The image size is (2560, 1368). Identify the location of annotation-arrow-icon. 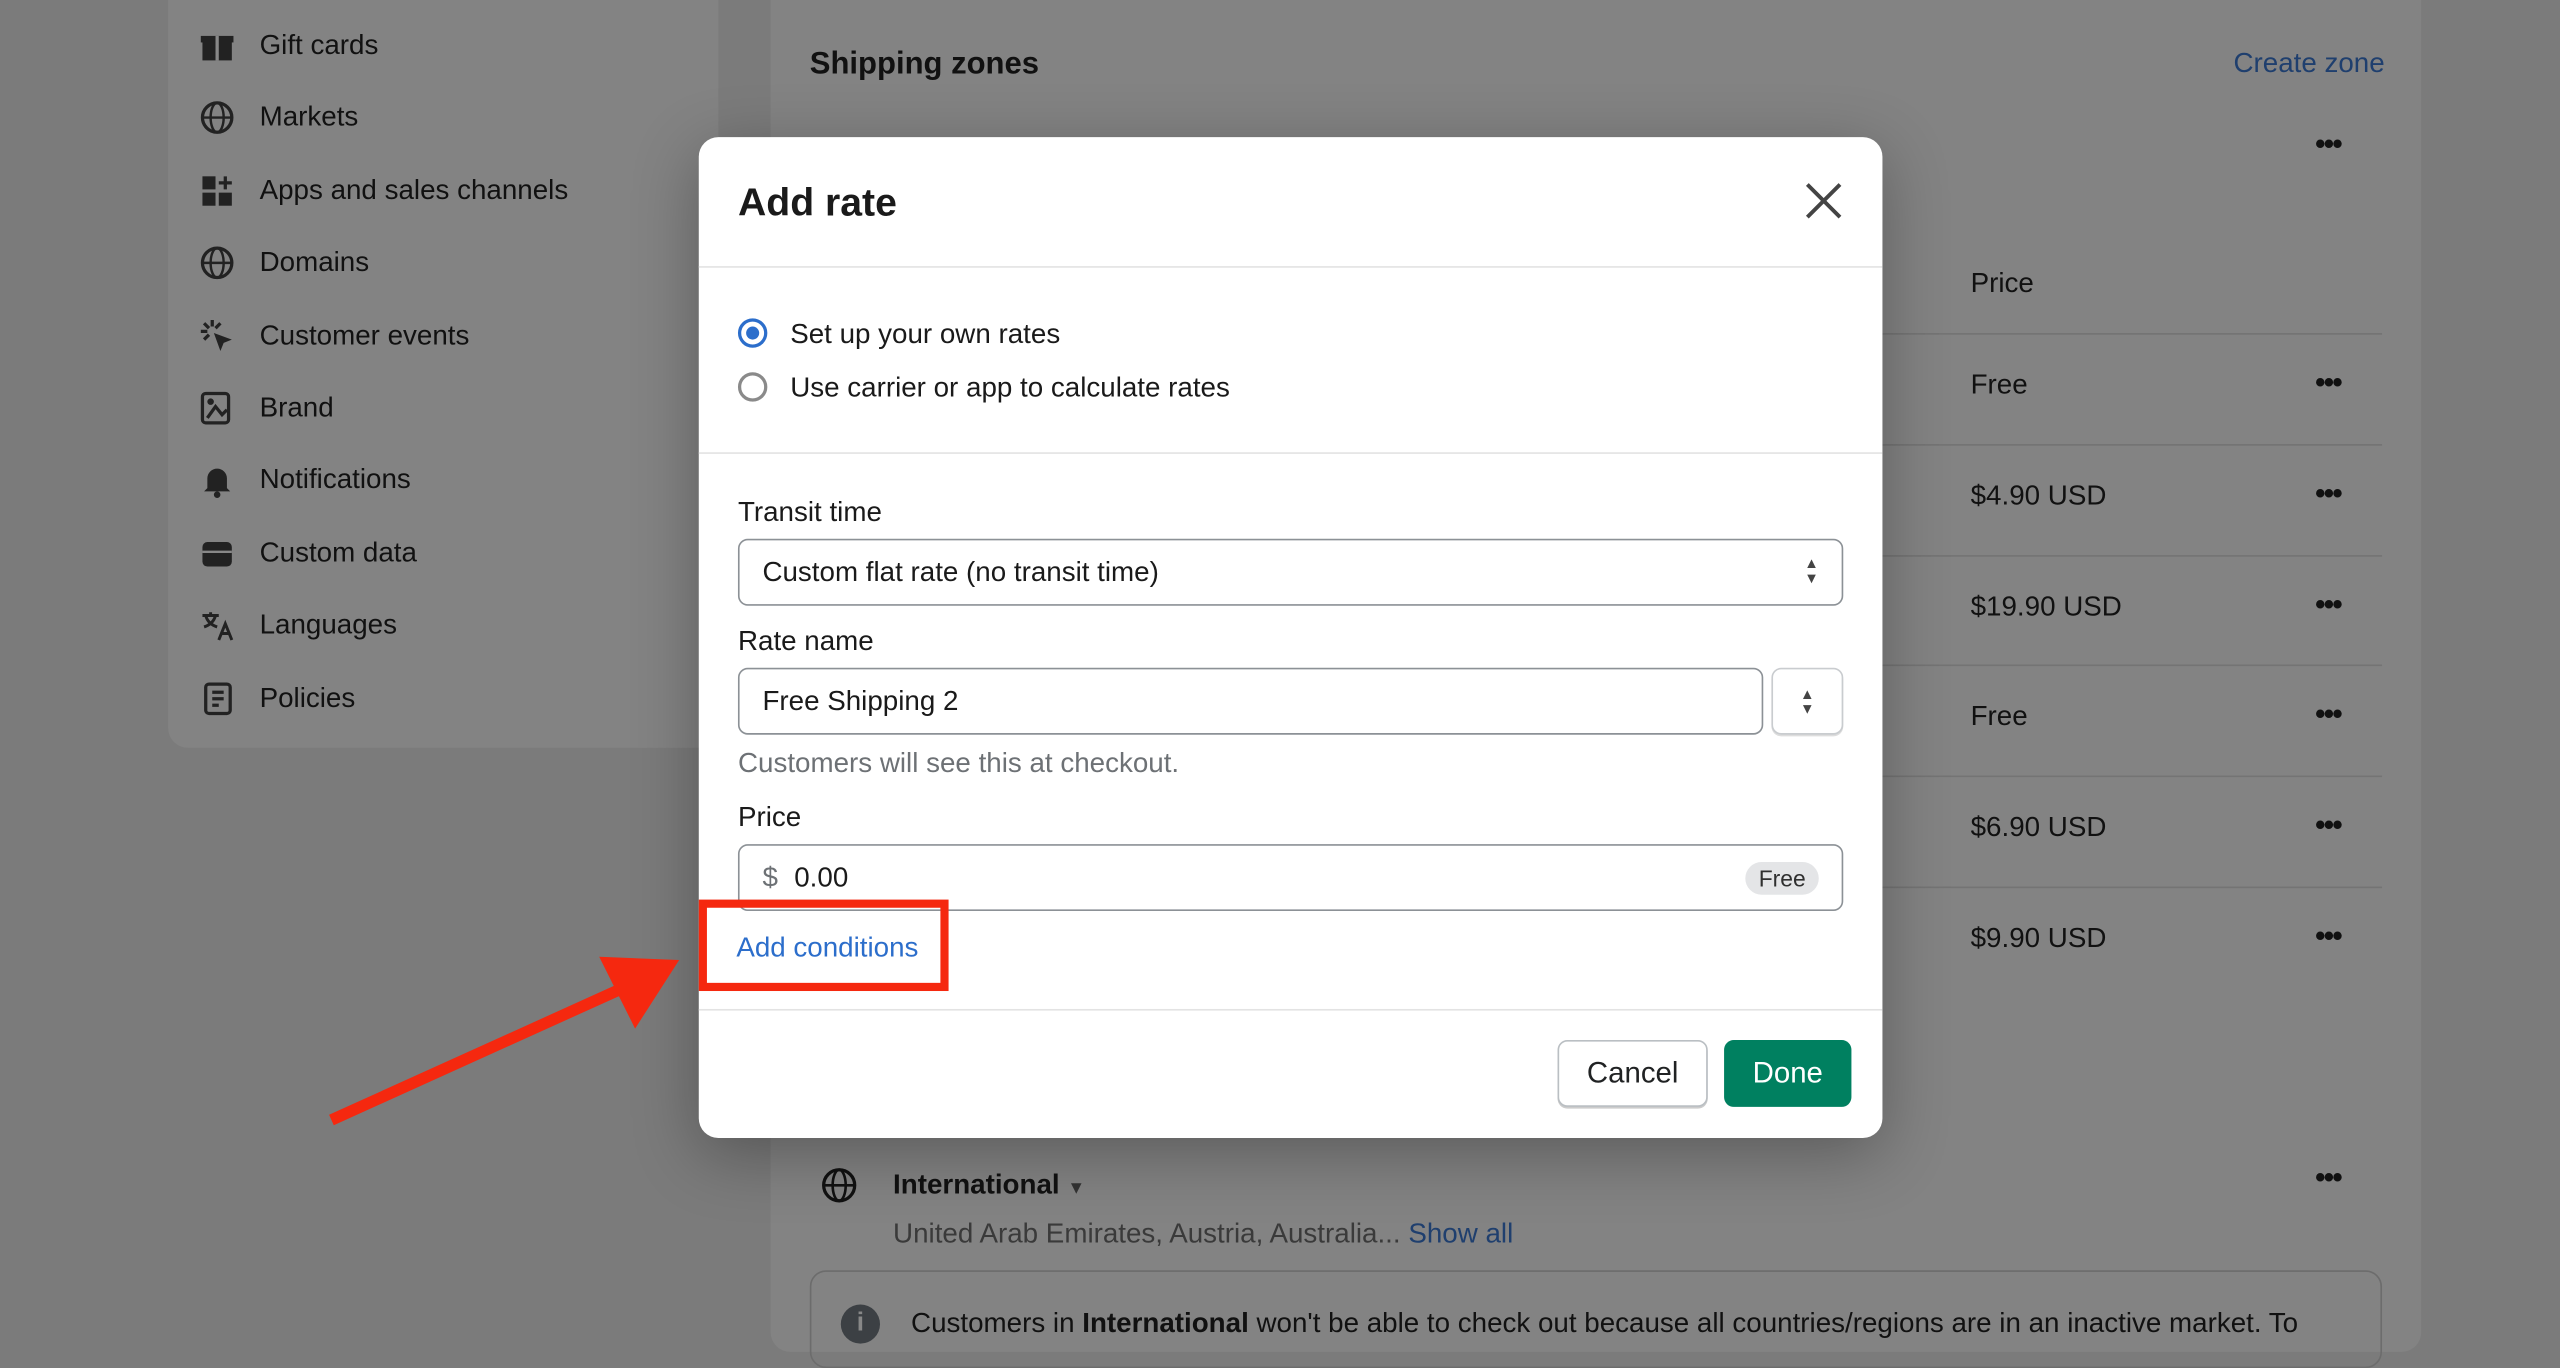
(504, 1041).